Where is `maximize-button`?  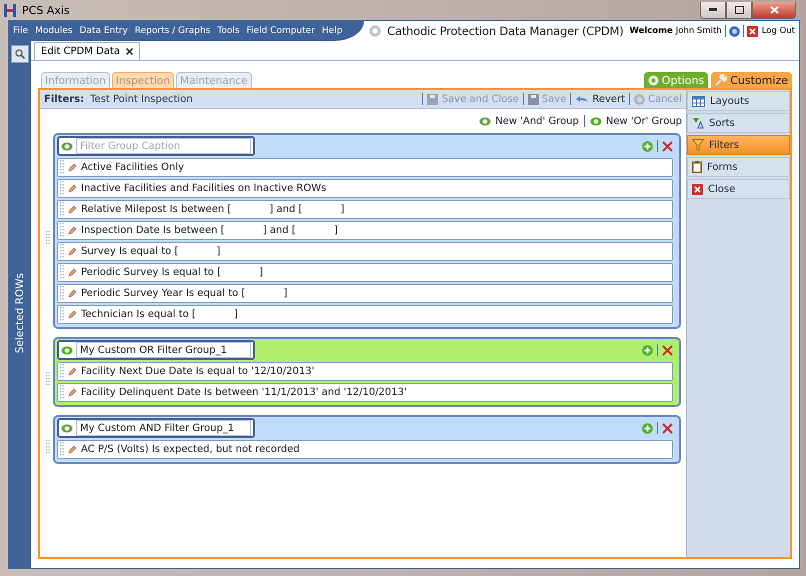 maximize-button is located at coordinates (739, 10).